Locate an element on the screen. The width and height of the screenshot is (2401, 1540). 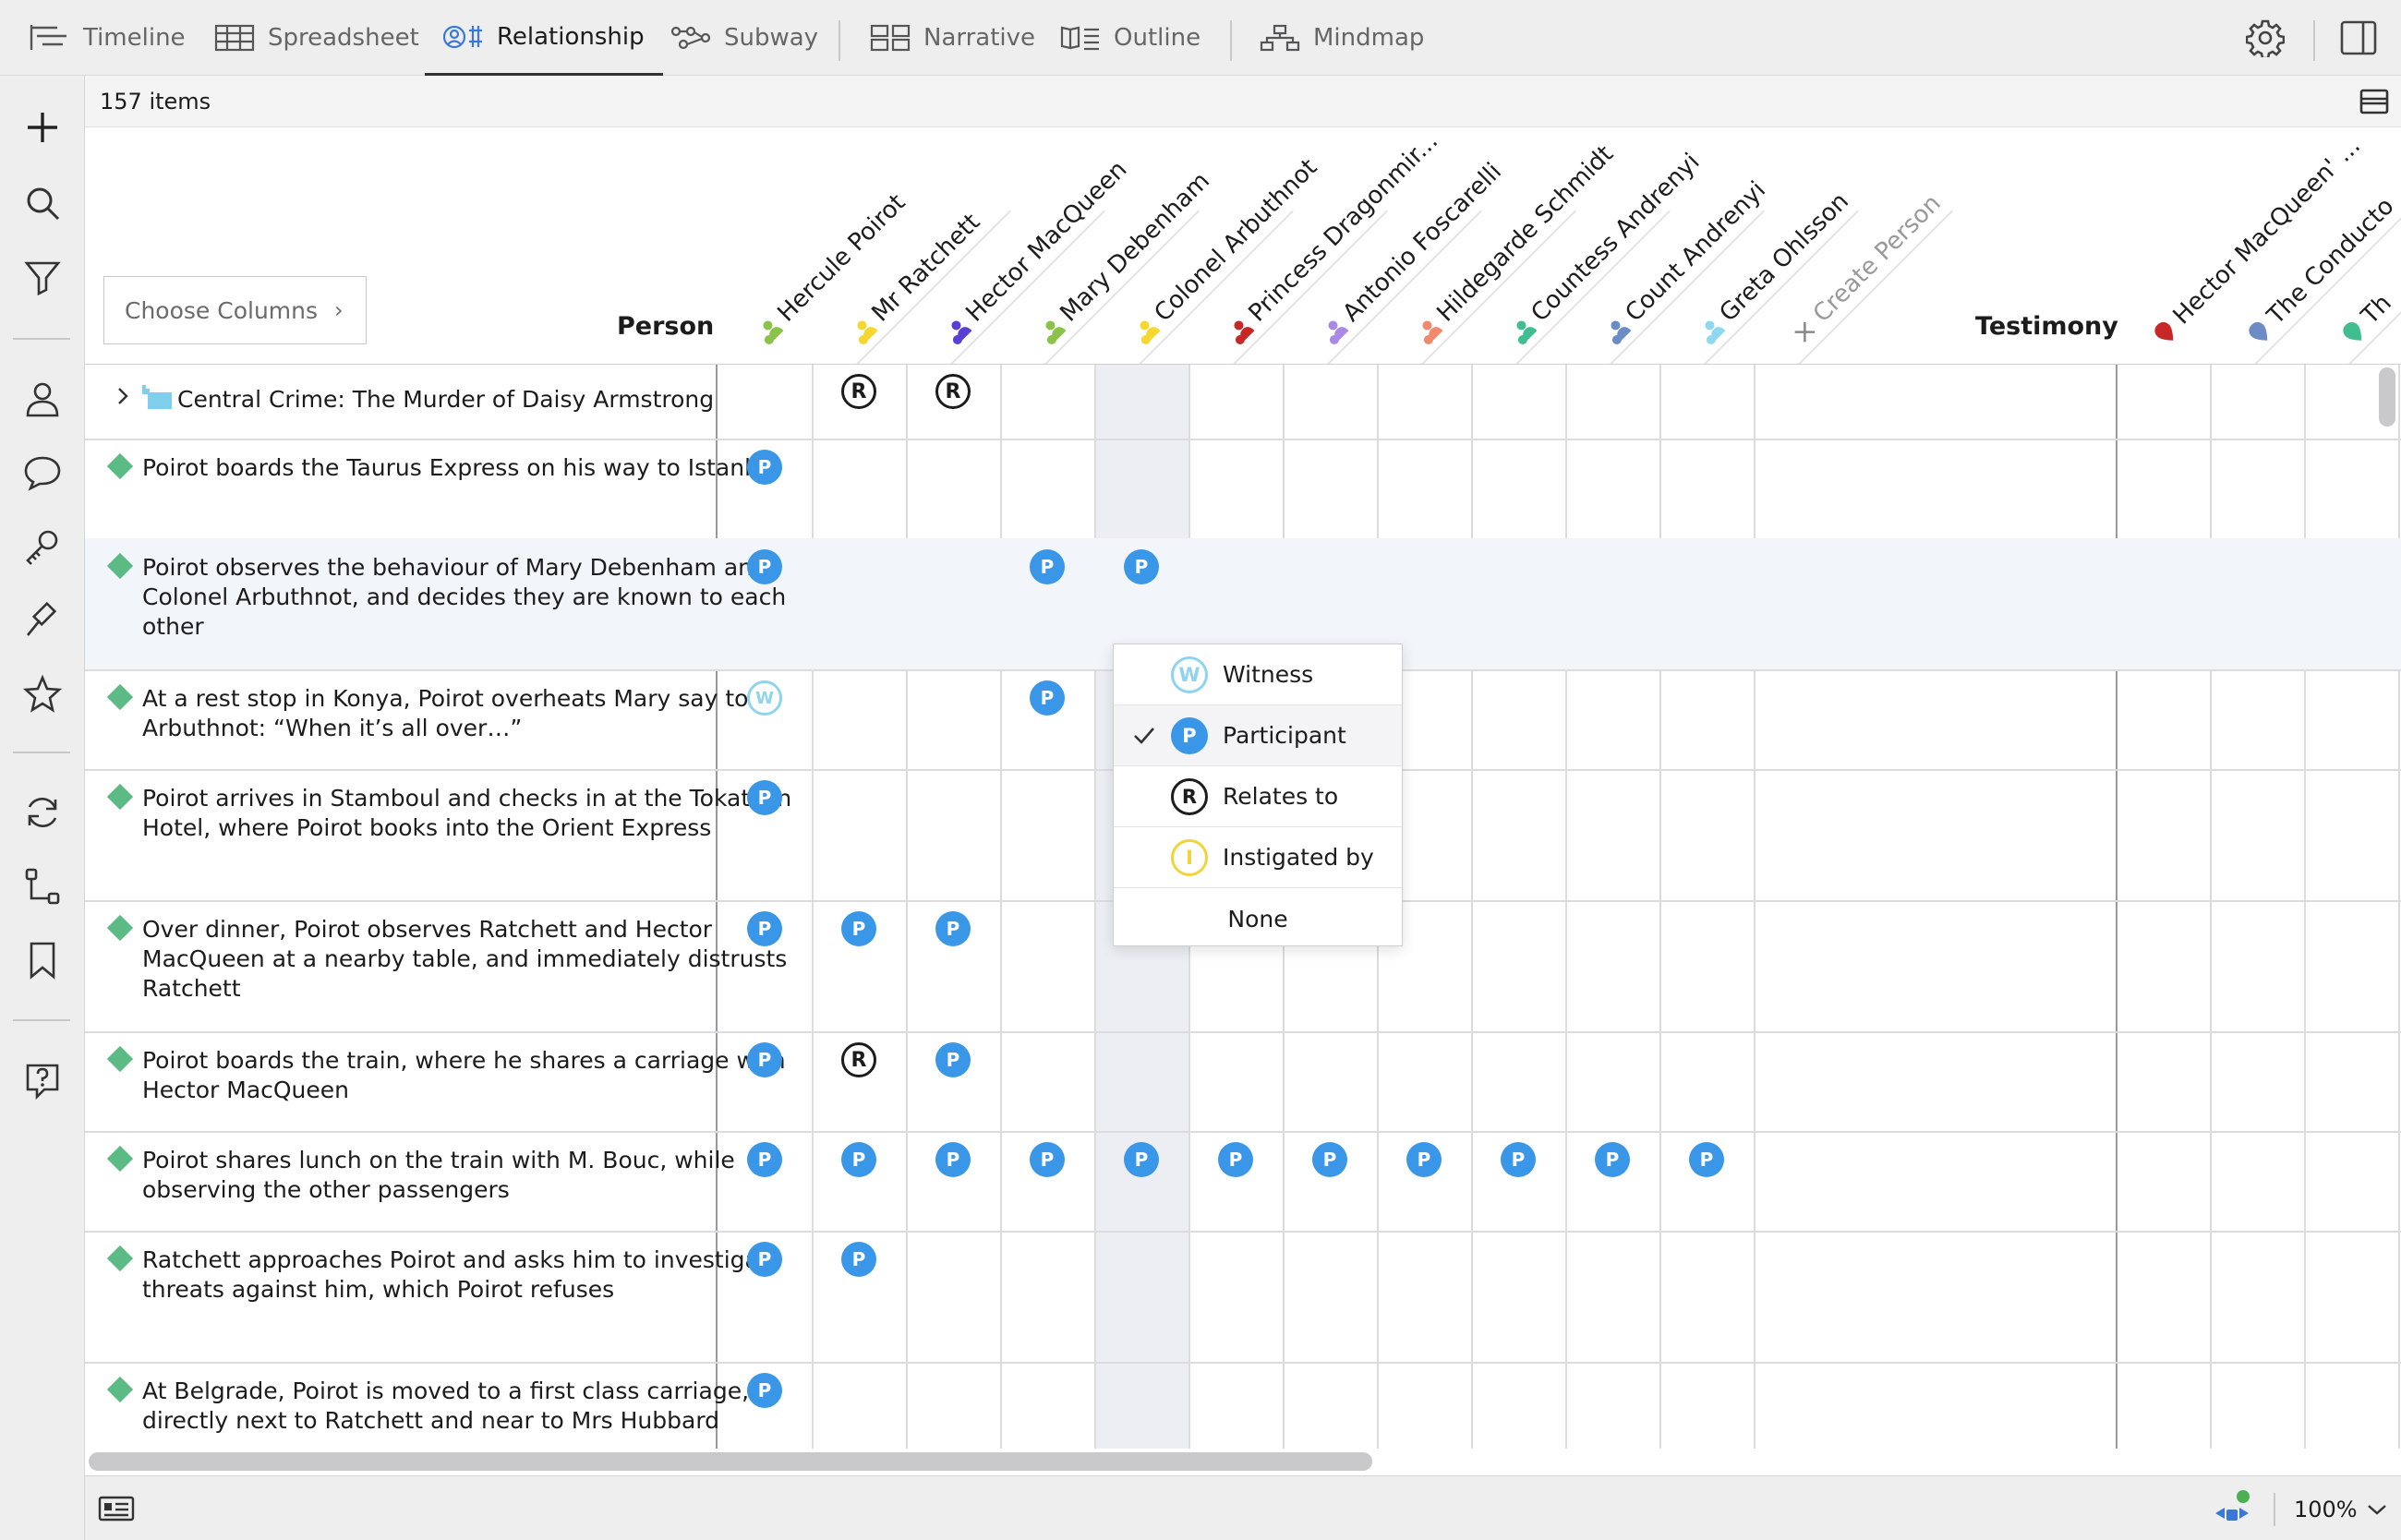
vertical-scrollbar is located at coordinates (2387, 397).